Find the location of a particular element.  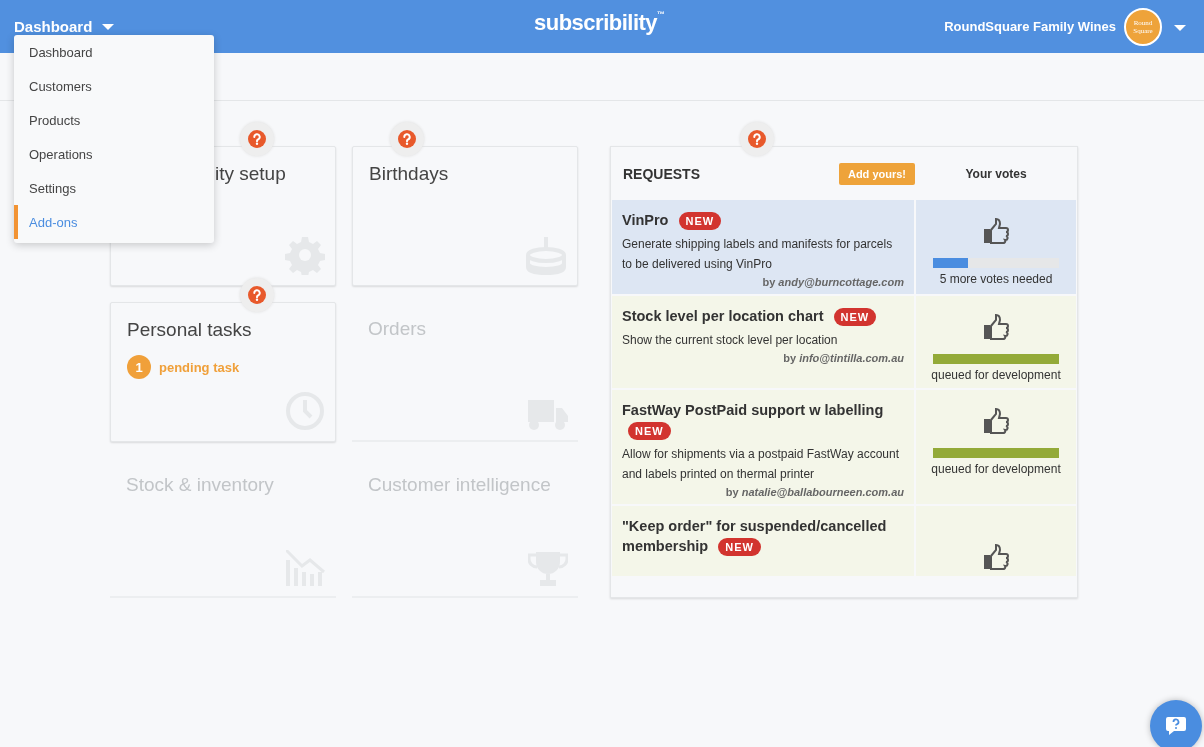

request-title: Stock level per location chart NEW is located at coordinates (763, 316).